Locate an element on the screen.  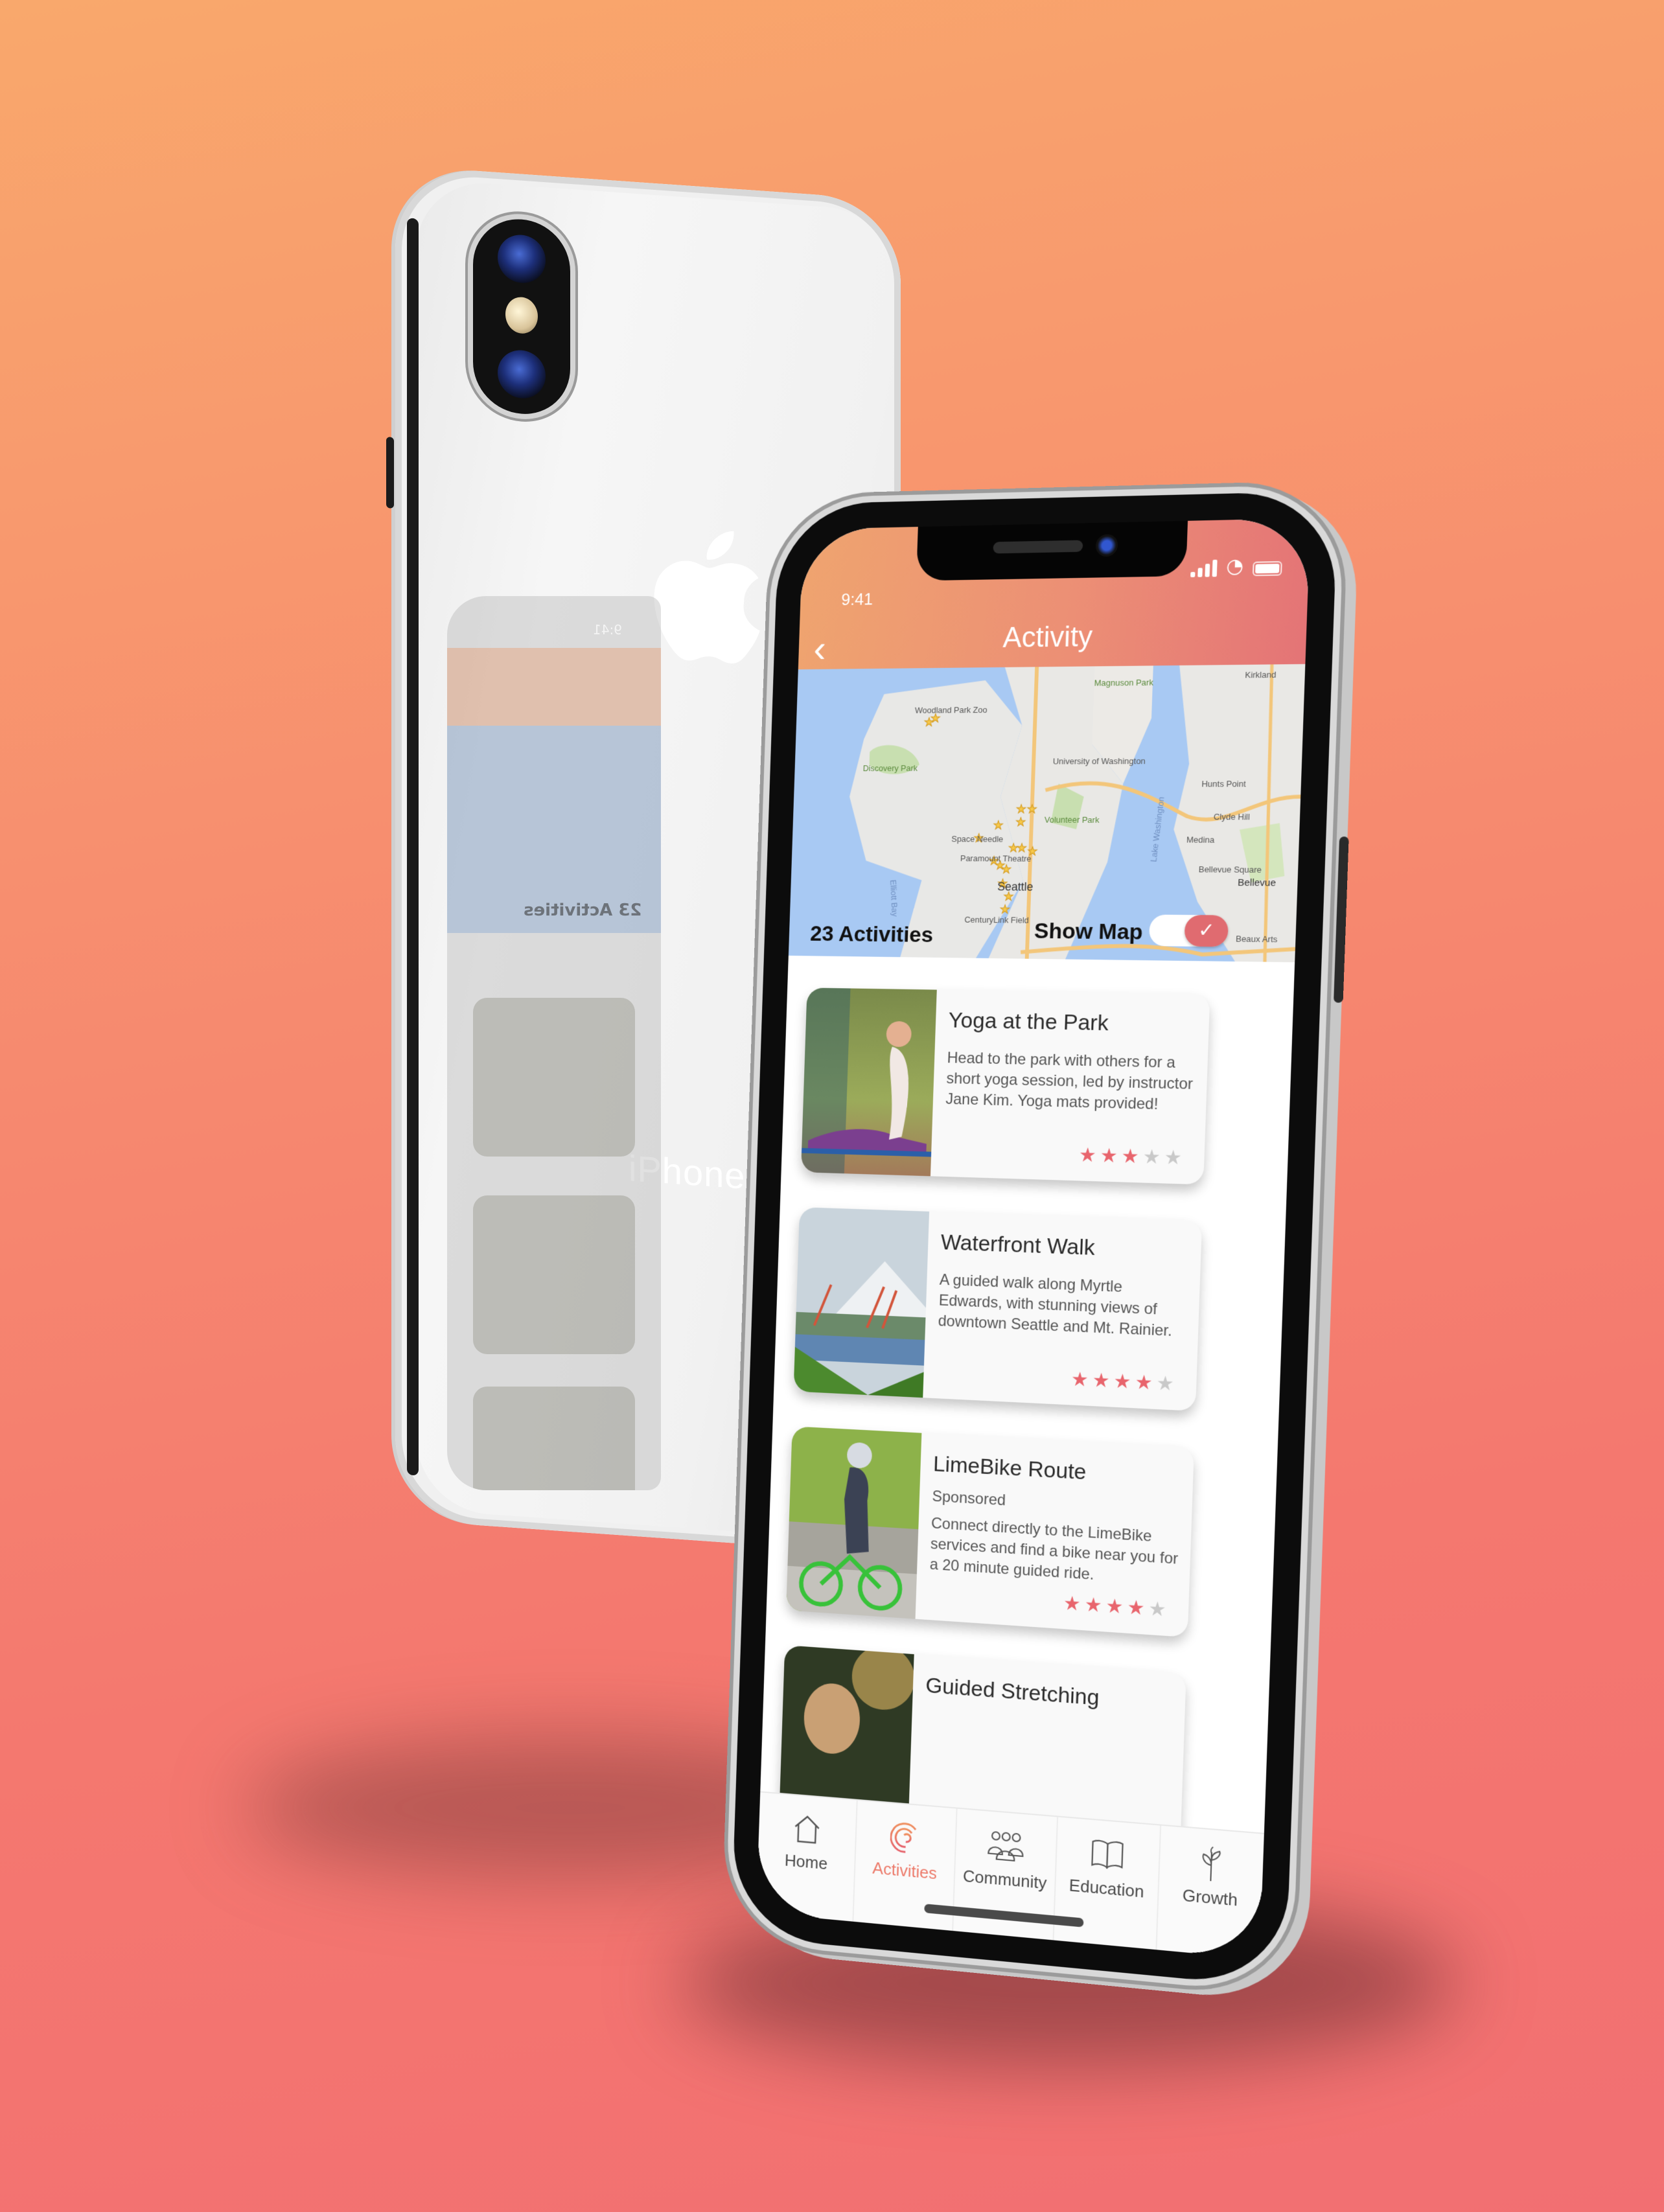
phone-side-edge is located at coordinates (413, 847).